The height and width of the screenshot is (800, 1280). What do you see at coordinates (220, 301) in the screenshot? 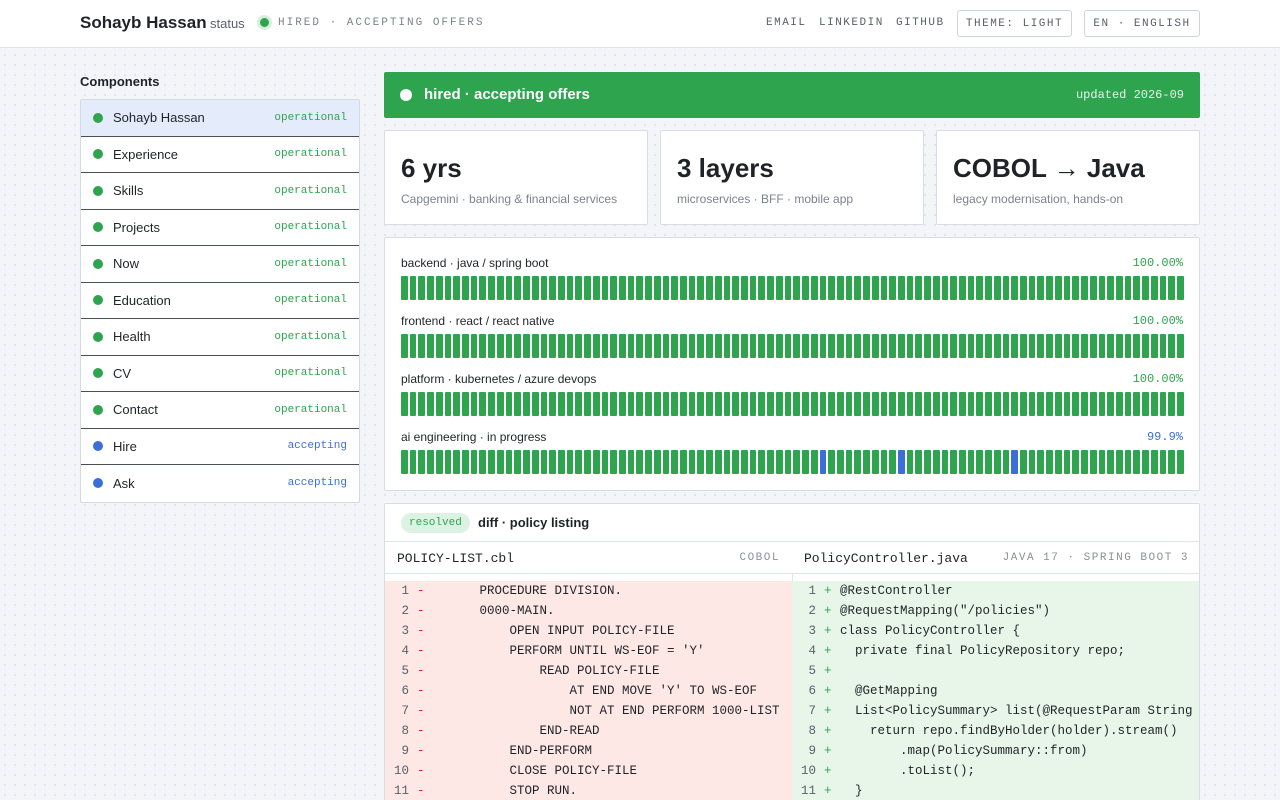
I see `sidebar-item-education: Education operational` at bounding box center [220, 301].